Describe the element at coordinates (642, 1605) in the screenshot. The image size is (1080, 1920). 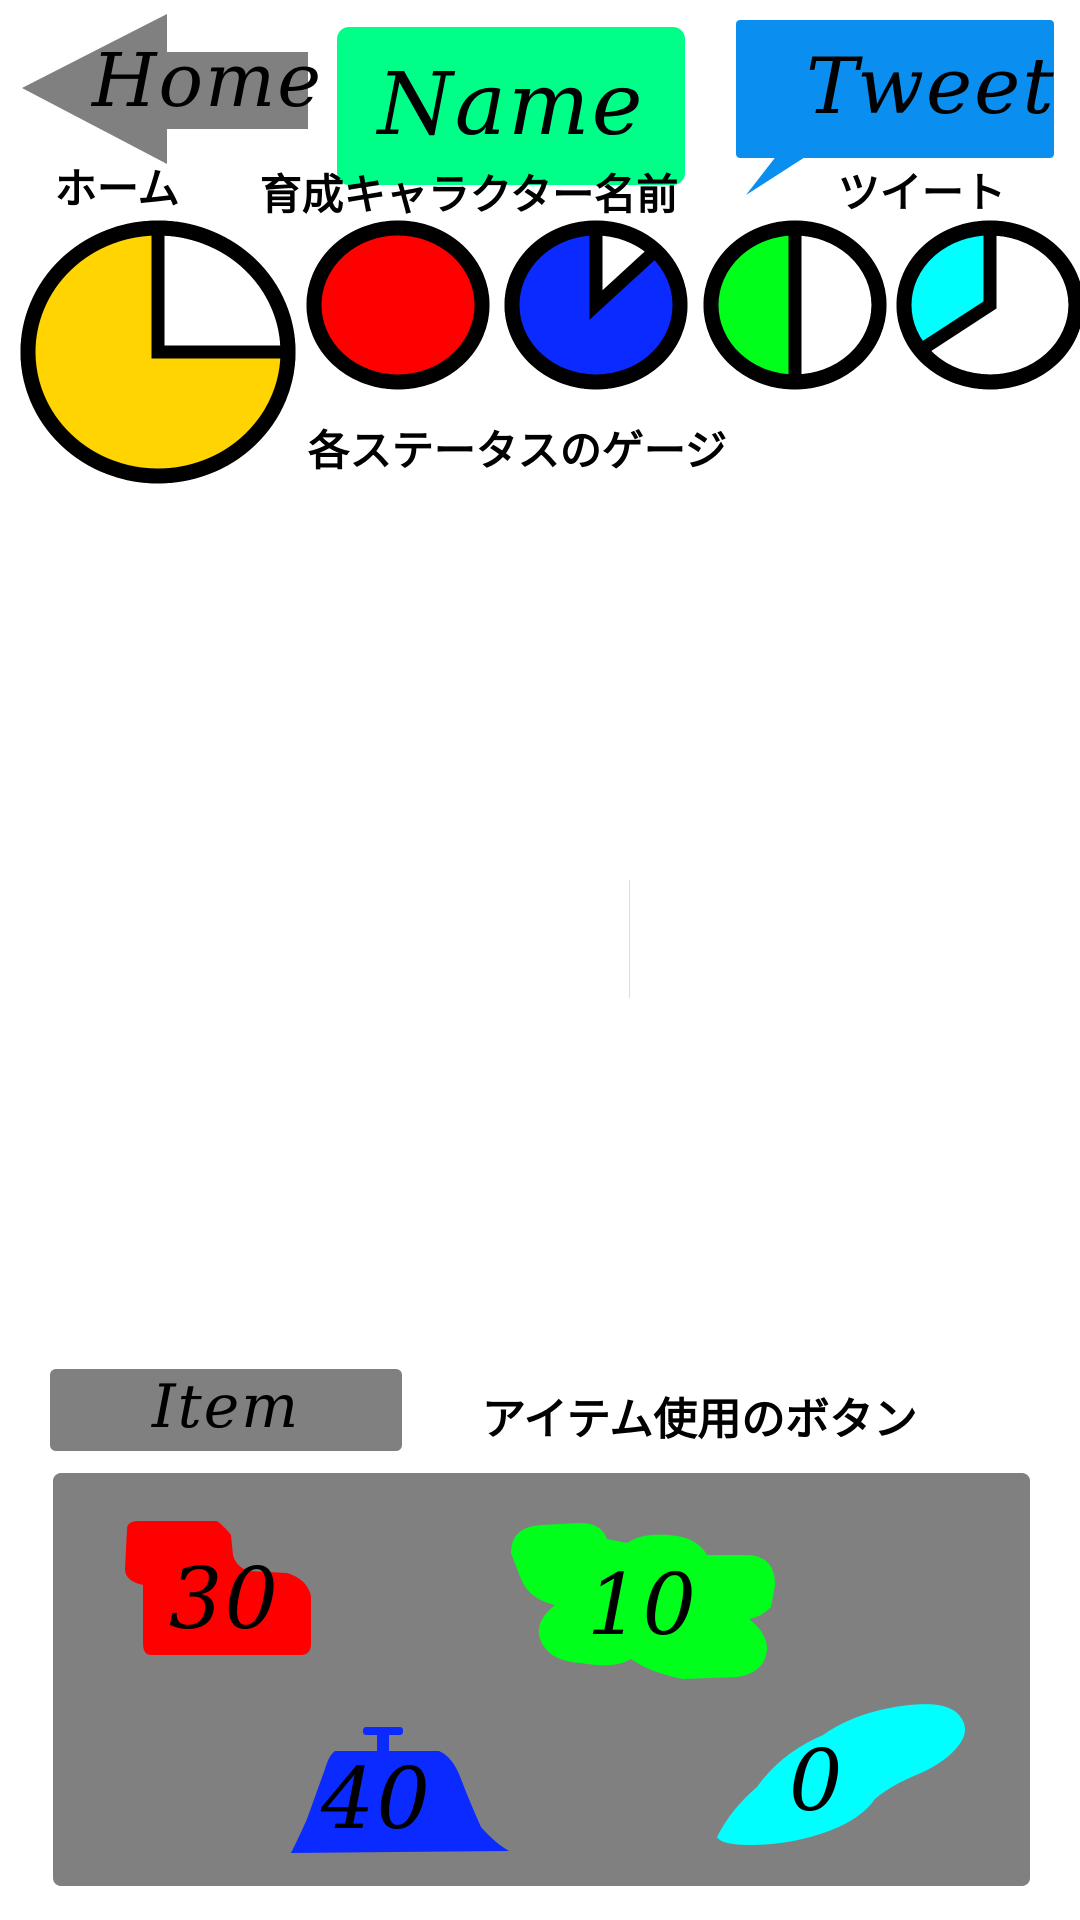
I see `item-green-count: 10` at that location.